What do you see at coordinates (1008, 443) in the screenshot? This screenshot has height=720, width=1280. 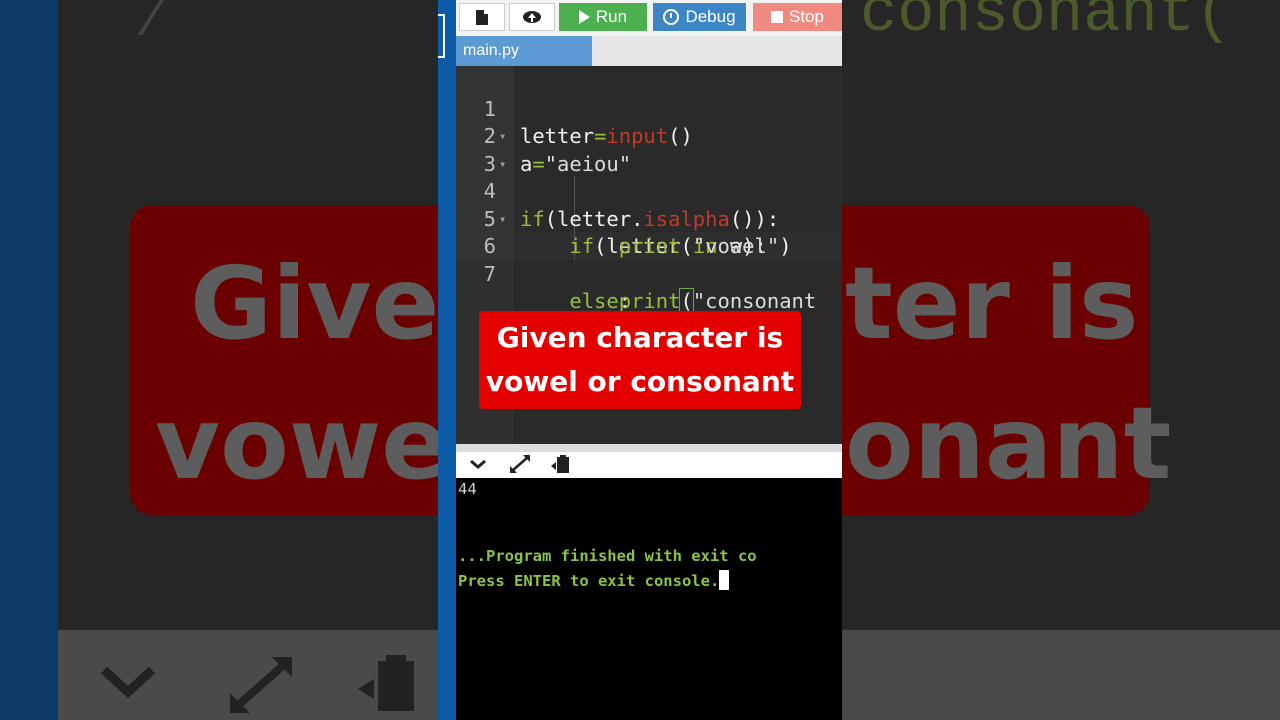 I see `background-caption-text: onant` at bounding box center [1008, 443].